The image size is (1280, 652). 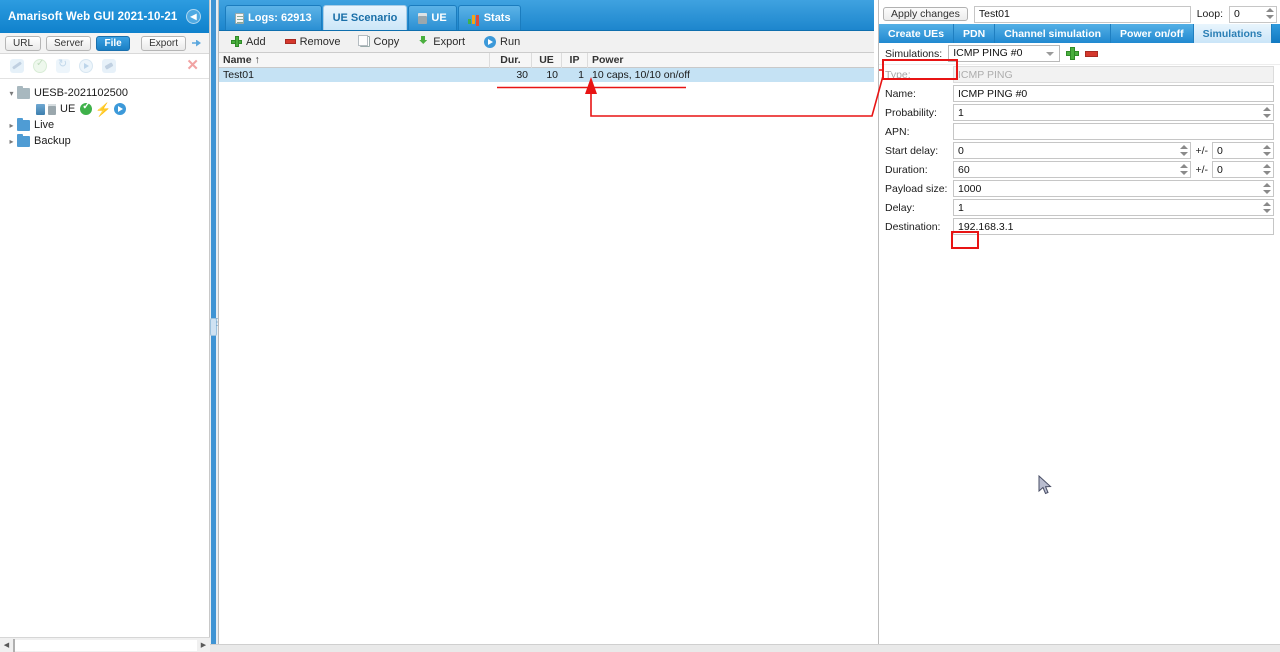 I want to click on probability-input, so click(x=1113, y=112).